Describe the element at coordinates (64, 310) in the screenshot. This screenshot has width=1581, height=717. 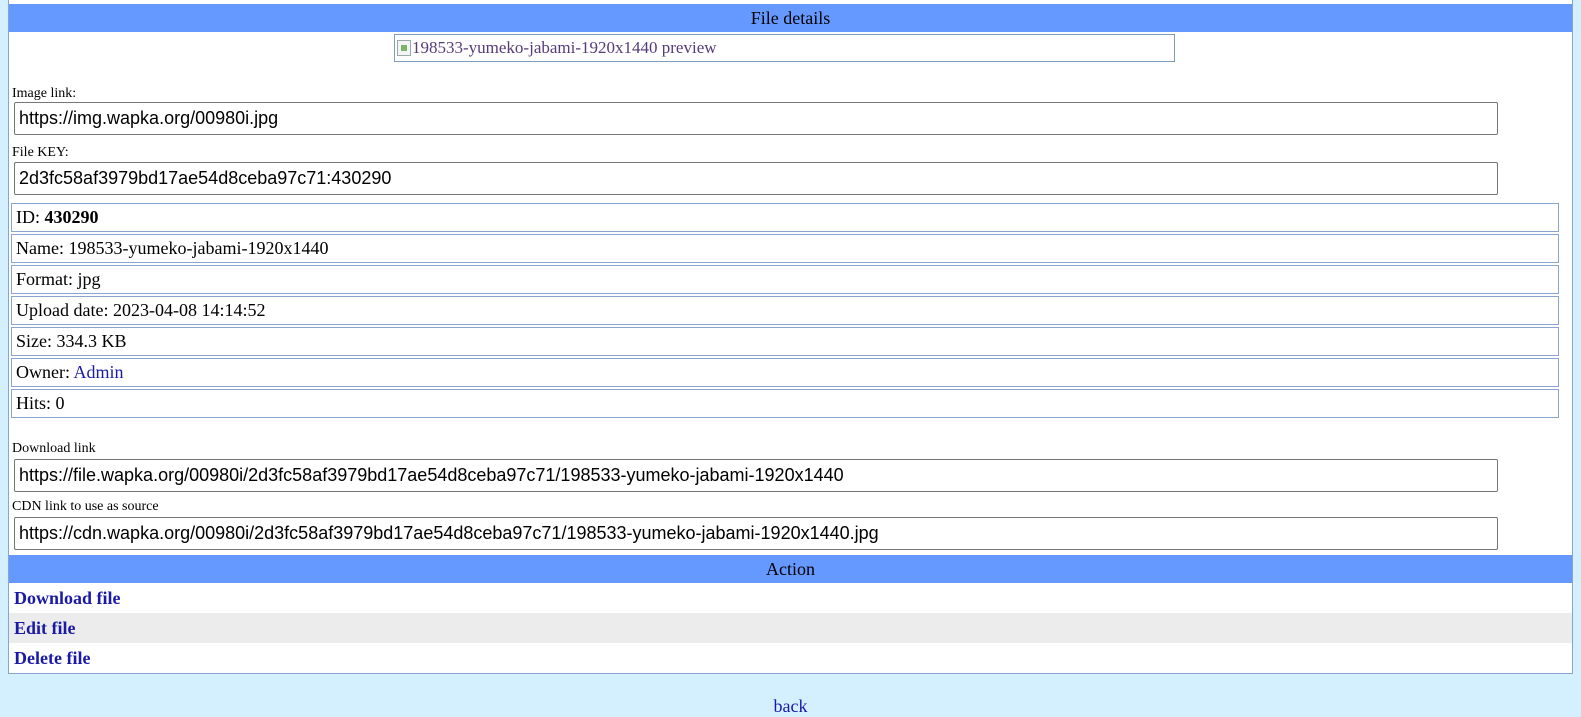
I see `upload-date-label: Upload date:` at that location.